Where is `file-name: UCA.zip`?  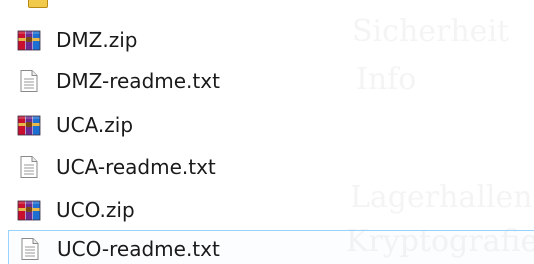
file-name: UCA.zip is located at coordinates (95, 125).